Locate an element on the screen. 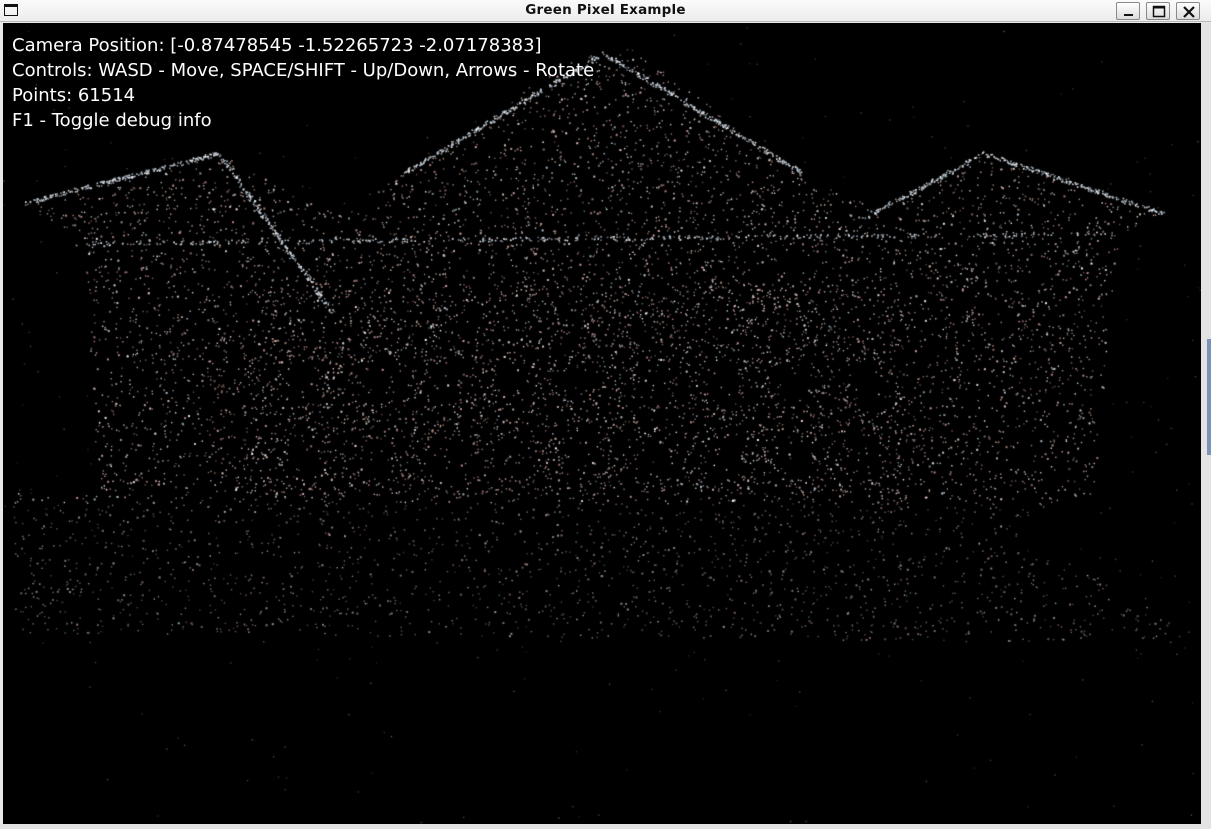 Image resolution: width=1211 pixels, height=829 pixels. maximize-icon is located at coordinates (1159, 11).